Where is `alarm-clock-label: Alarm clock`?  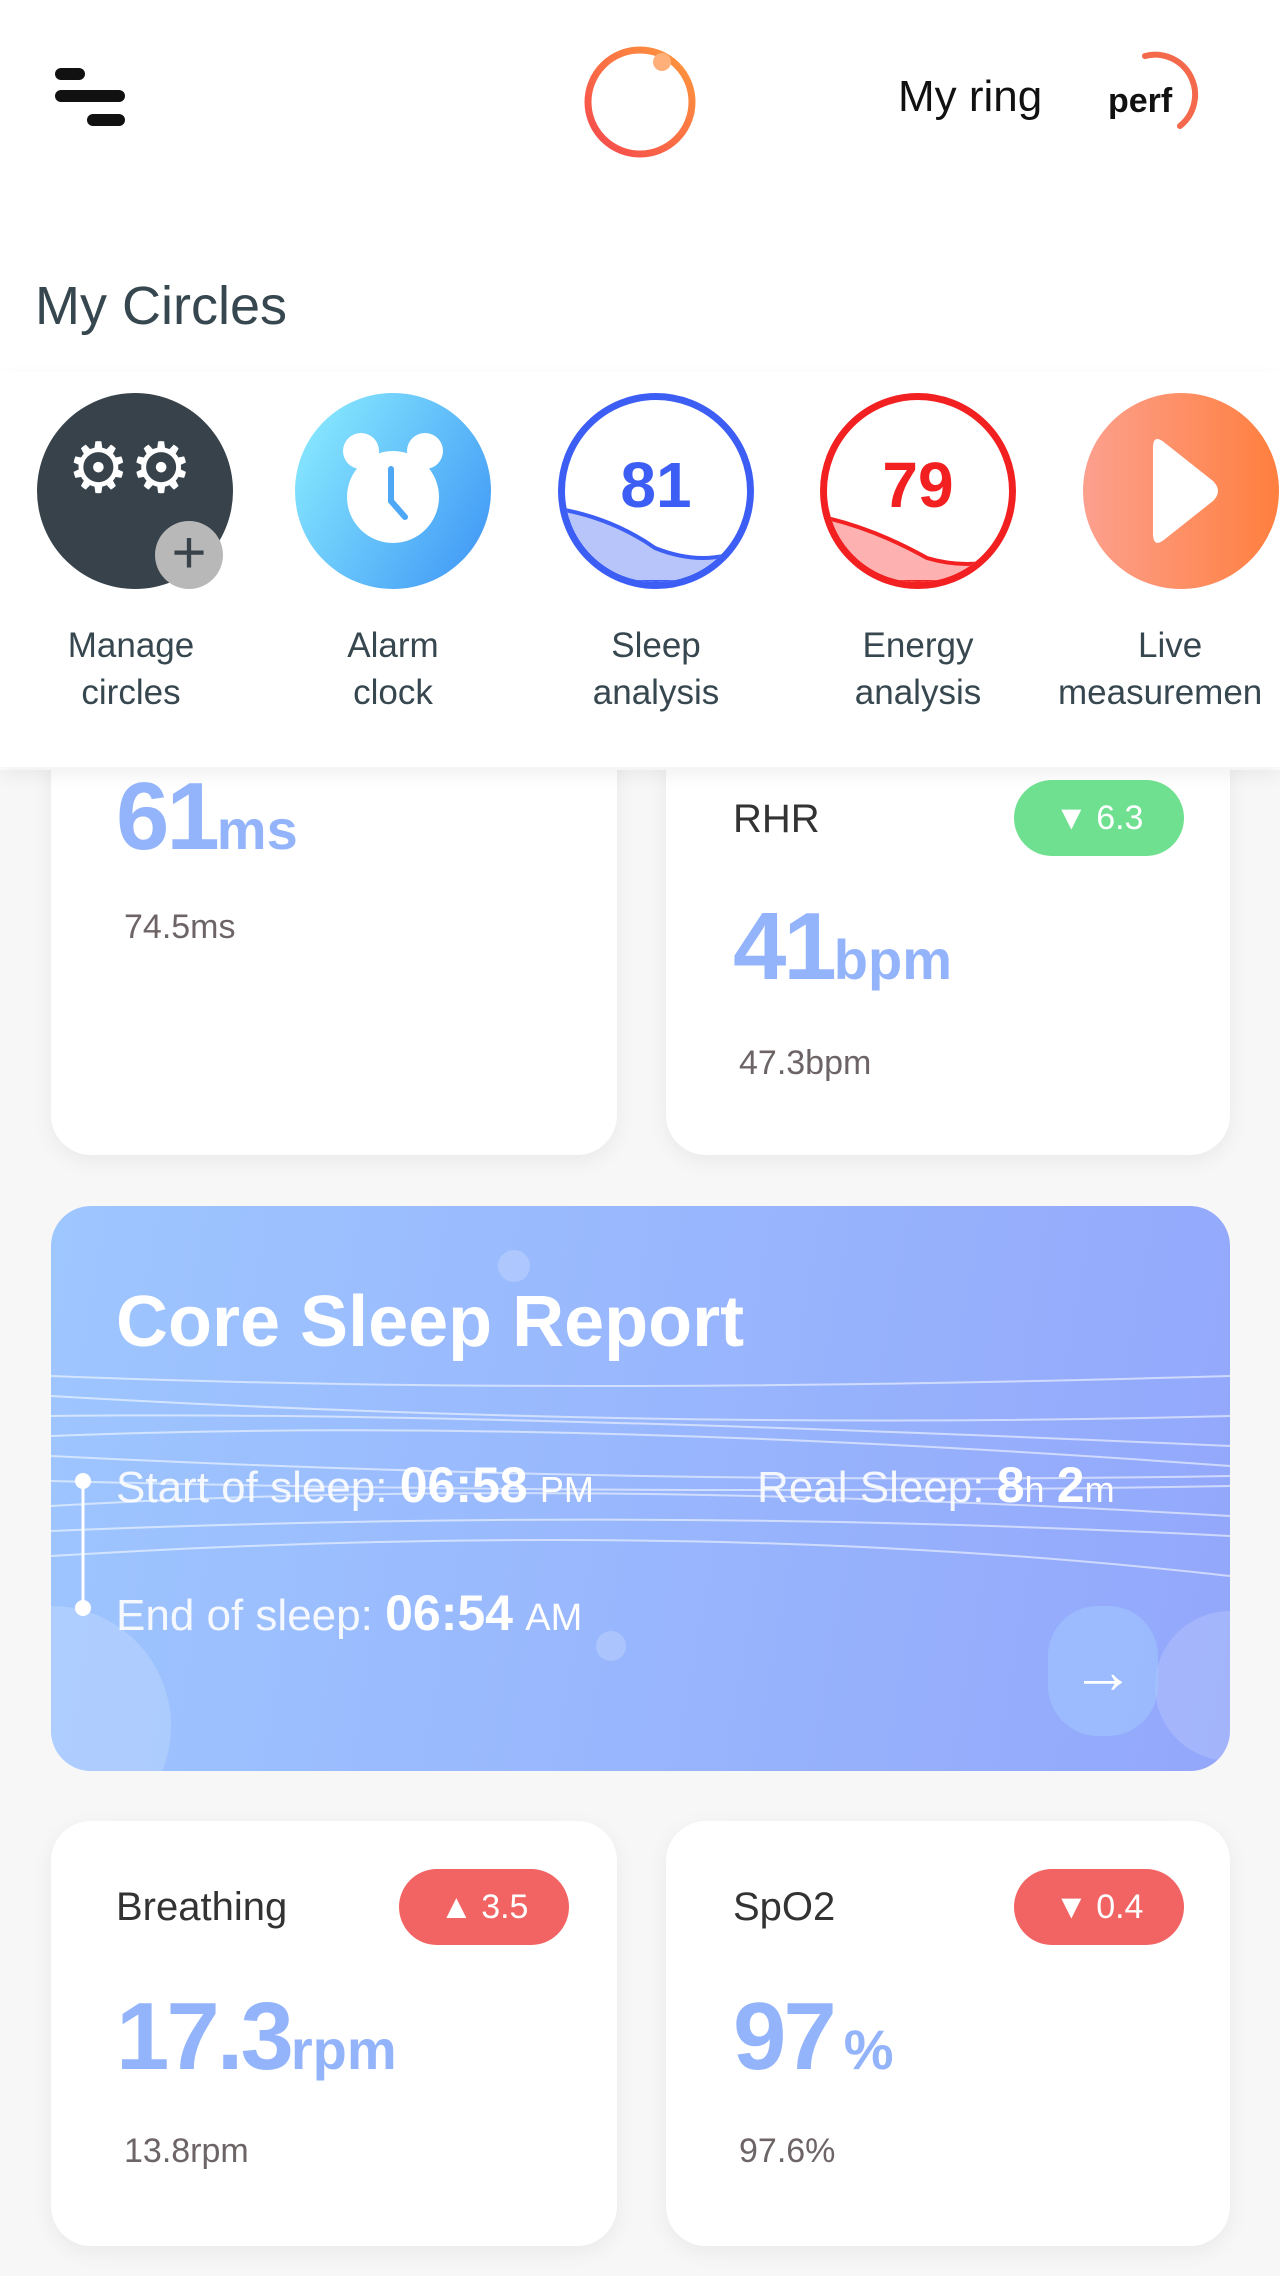 alarm-clock-label: Alarm clock is located at coordinates (393, 669).